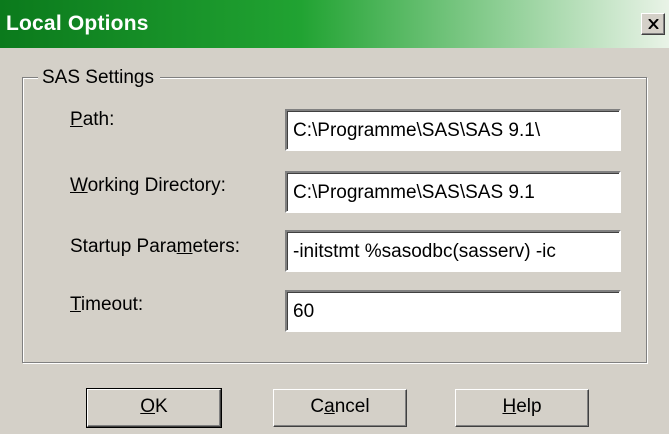  I want to click on working-directory-value: C:\Programme\SAS\SAS 9.1, so click(414, 192).